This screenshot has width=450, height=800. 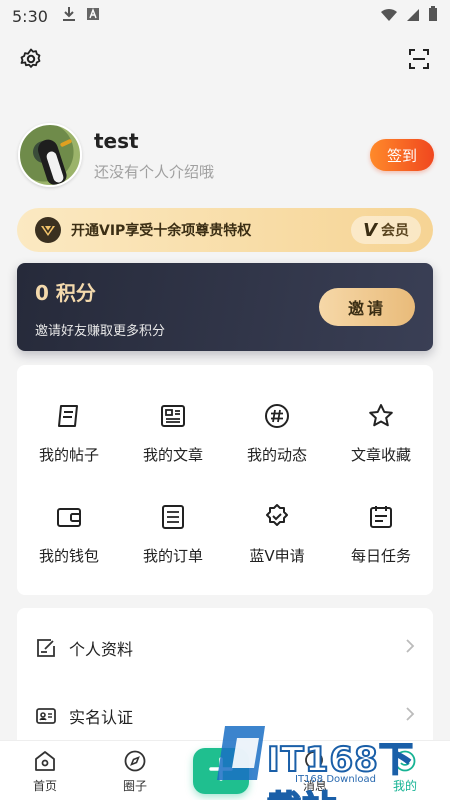 What do you see at coordinates (46, 648) in the screenshot?
I see `edit-profile-icon` at bounding box center [46, 648].